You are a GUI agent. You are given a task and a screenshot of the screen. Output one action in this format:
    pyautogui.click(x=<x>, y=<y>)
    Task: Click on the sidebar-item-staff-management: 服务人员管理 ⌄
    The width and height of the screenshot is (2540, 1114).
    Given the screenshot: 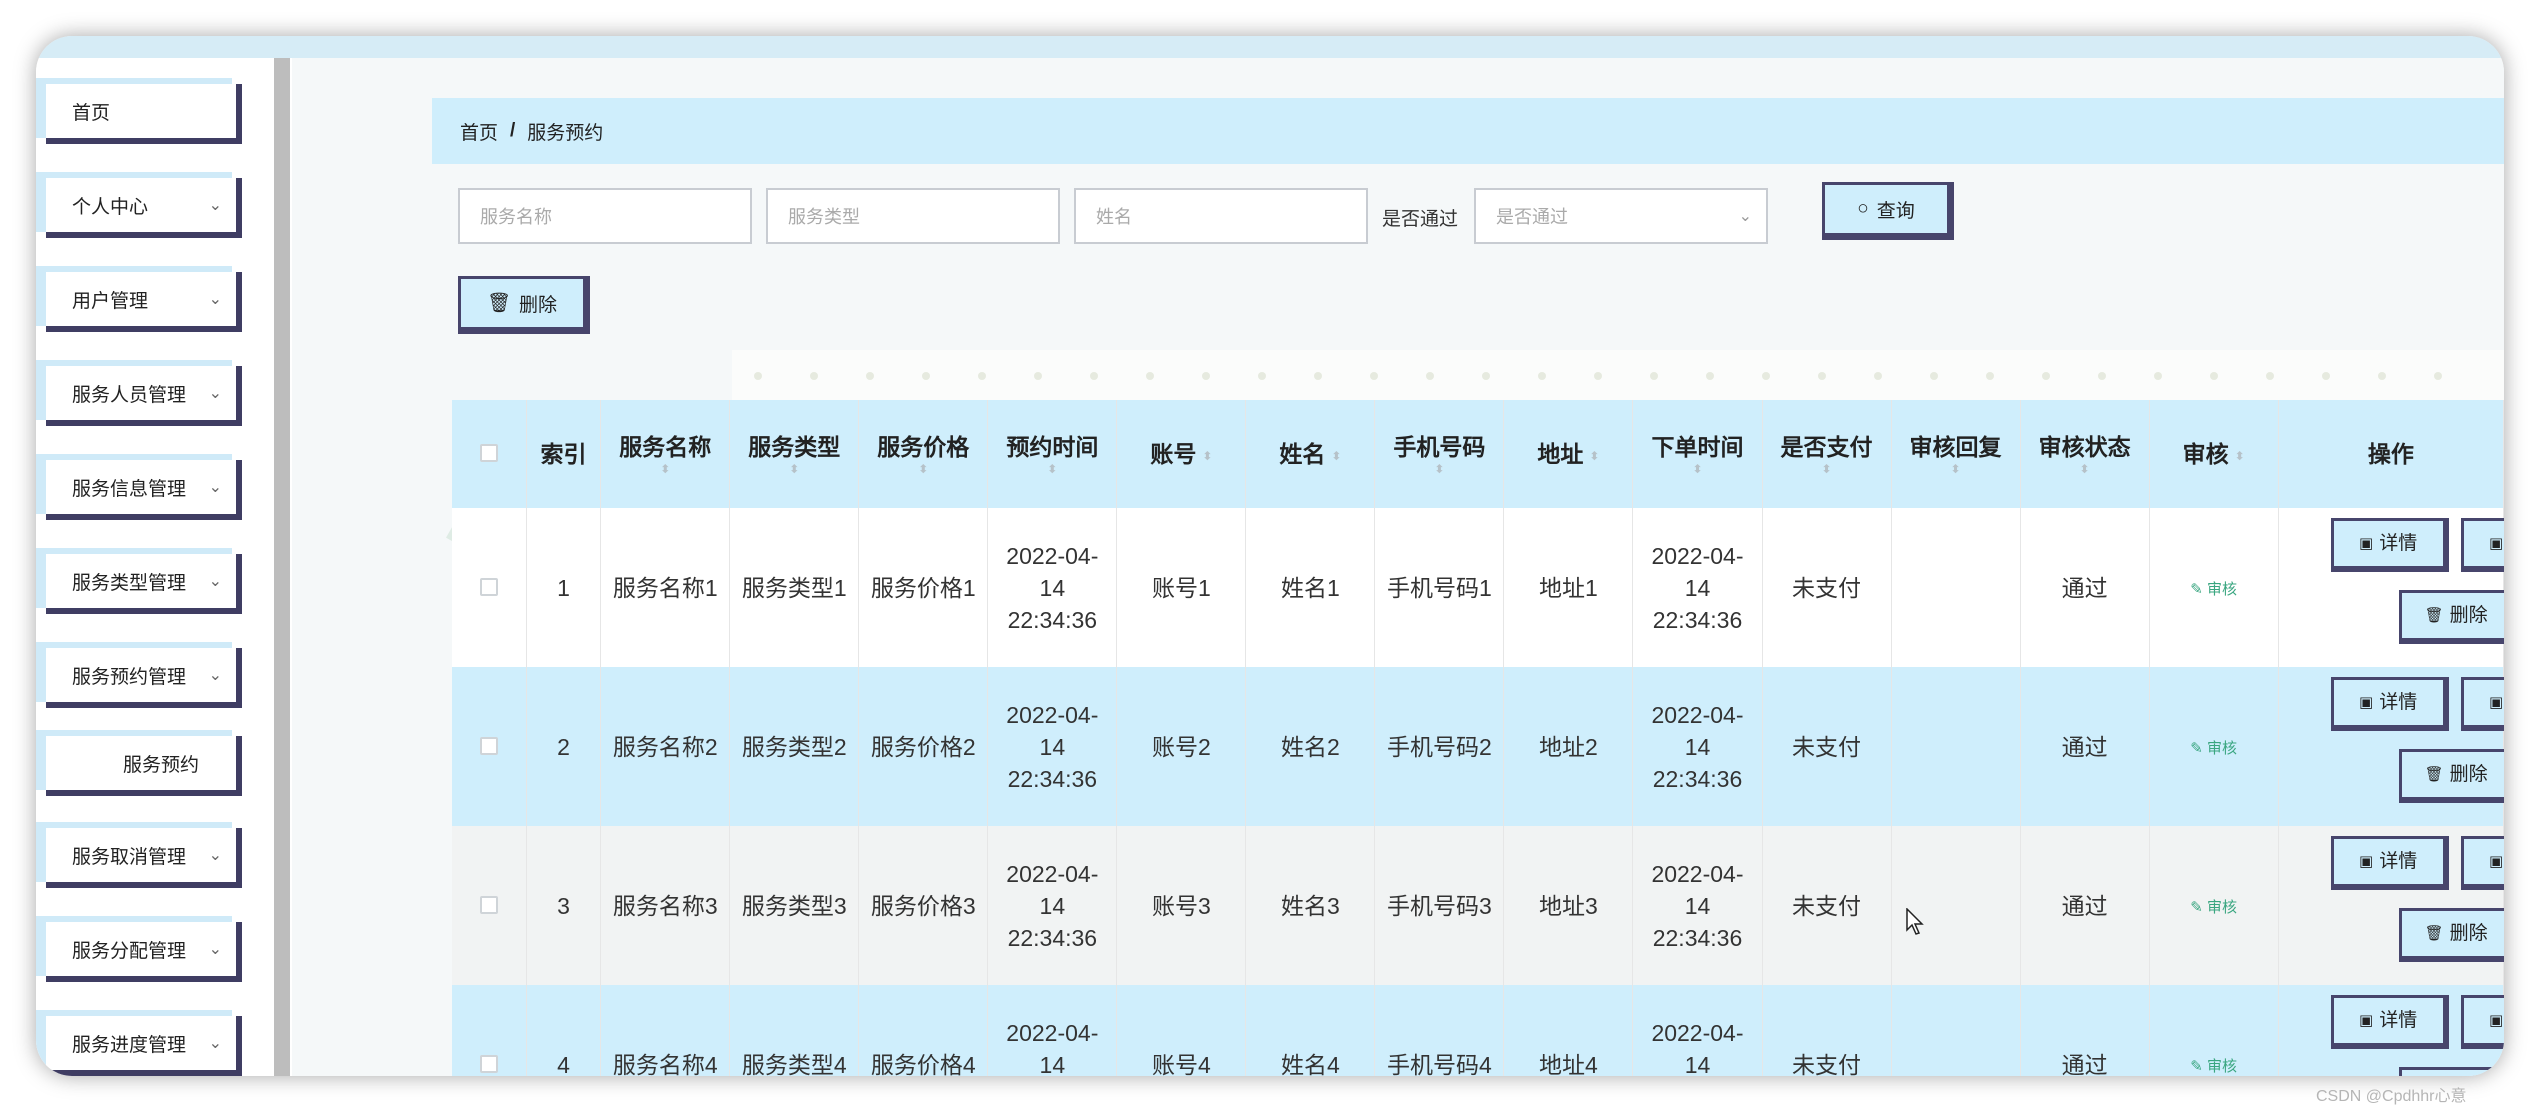 What is the action you would take?
    pyautogui.click(x=144, y=396)
    